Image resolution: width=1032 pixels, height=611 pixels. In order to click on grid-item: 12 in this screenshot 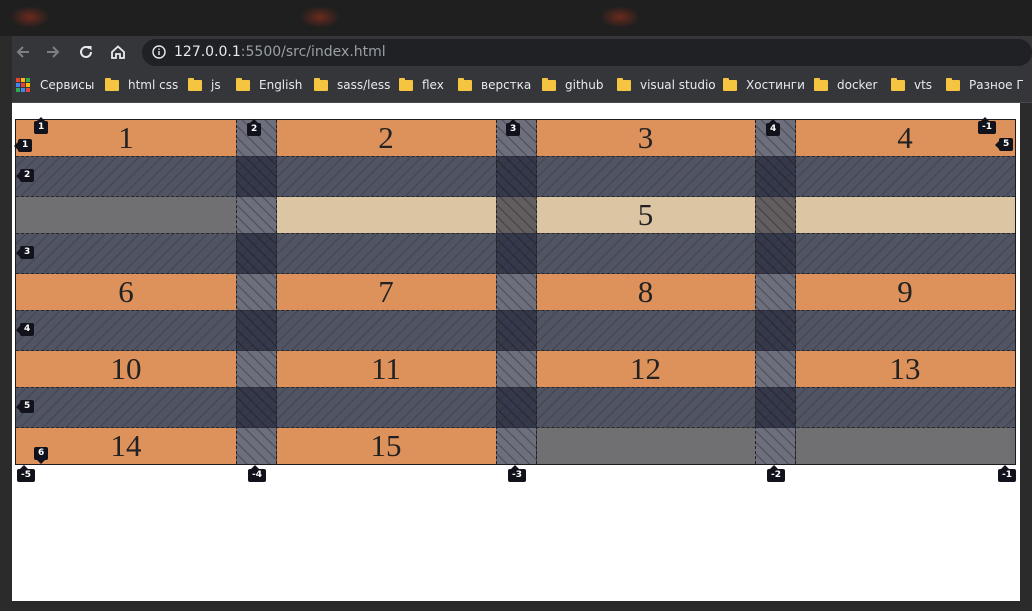, I will do `click(645, 369)`.